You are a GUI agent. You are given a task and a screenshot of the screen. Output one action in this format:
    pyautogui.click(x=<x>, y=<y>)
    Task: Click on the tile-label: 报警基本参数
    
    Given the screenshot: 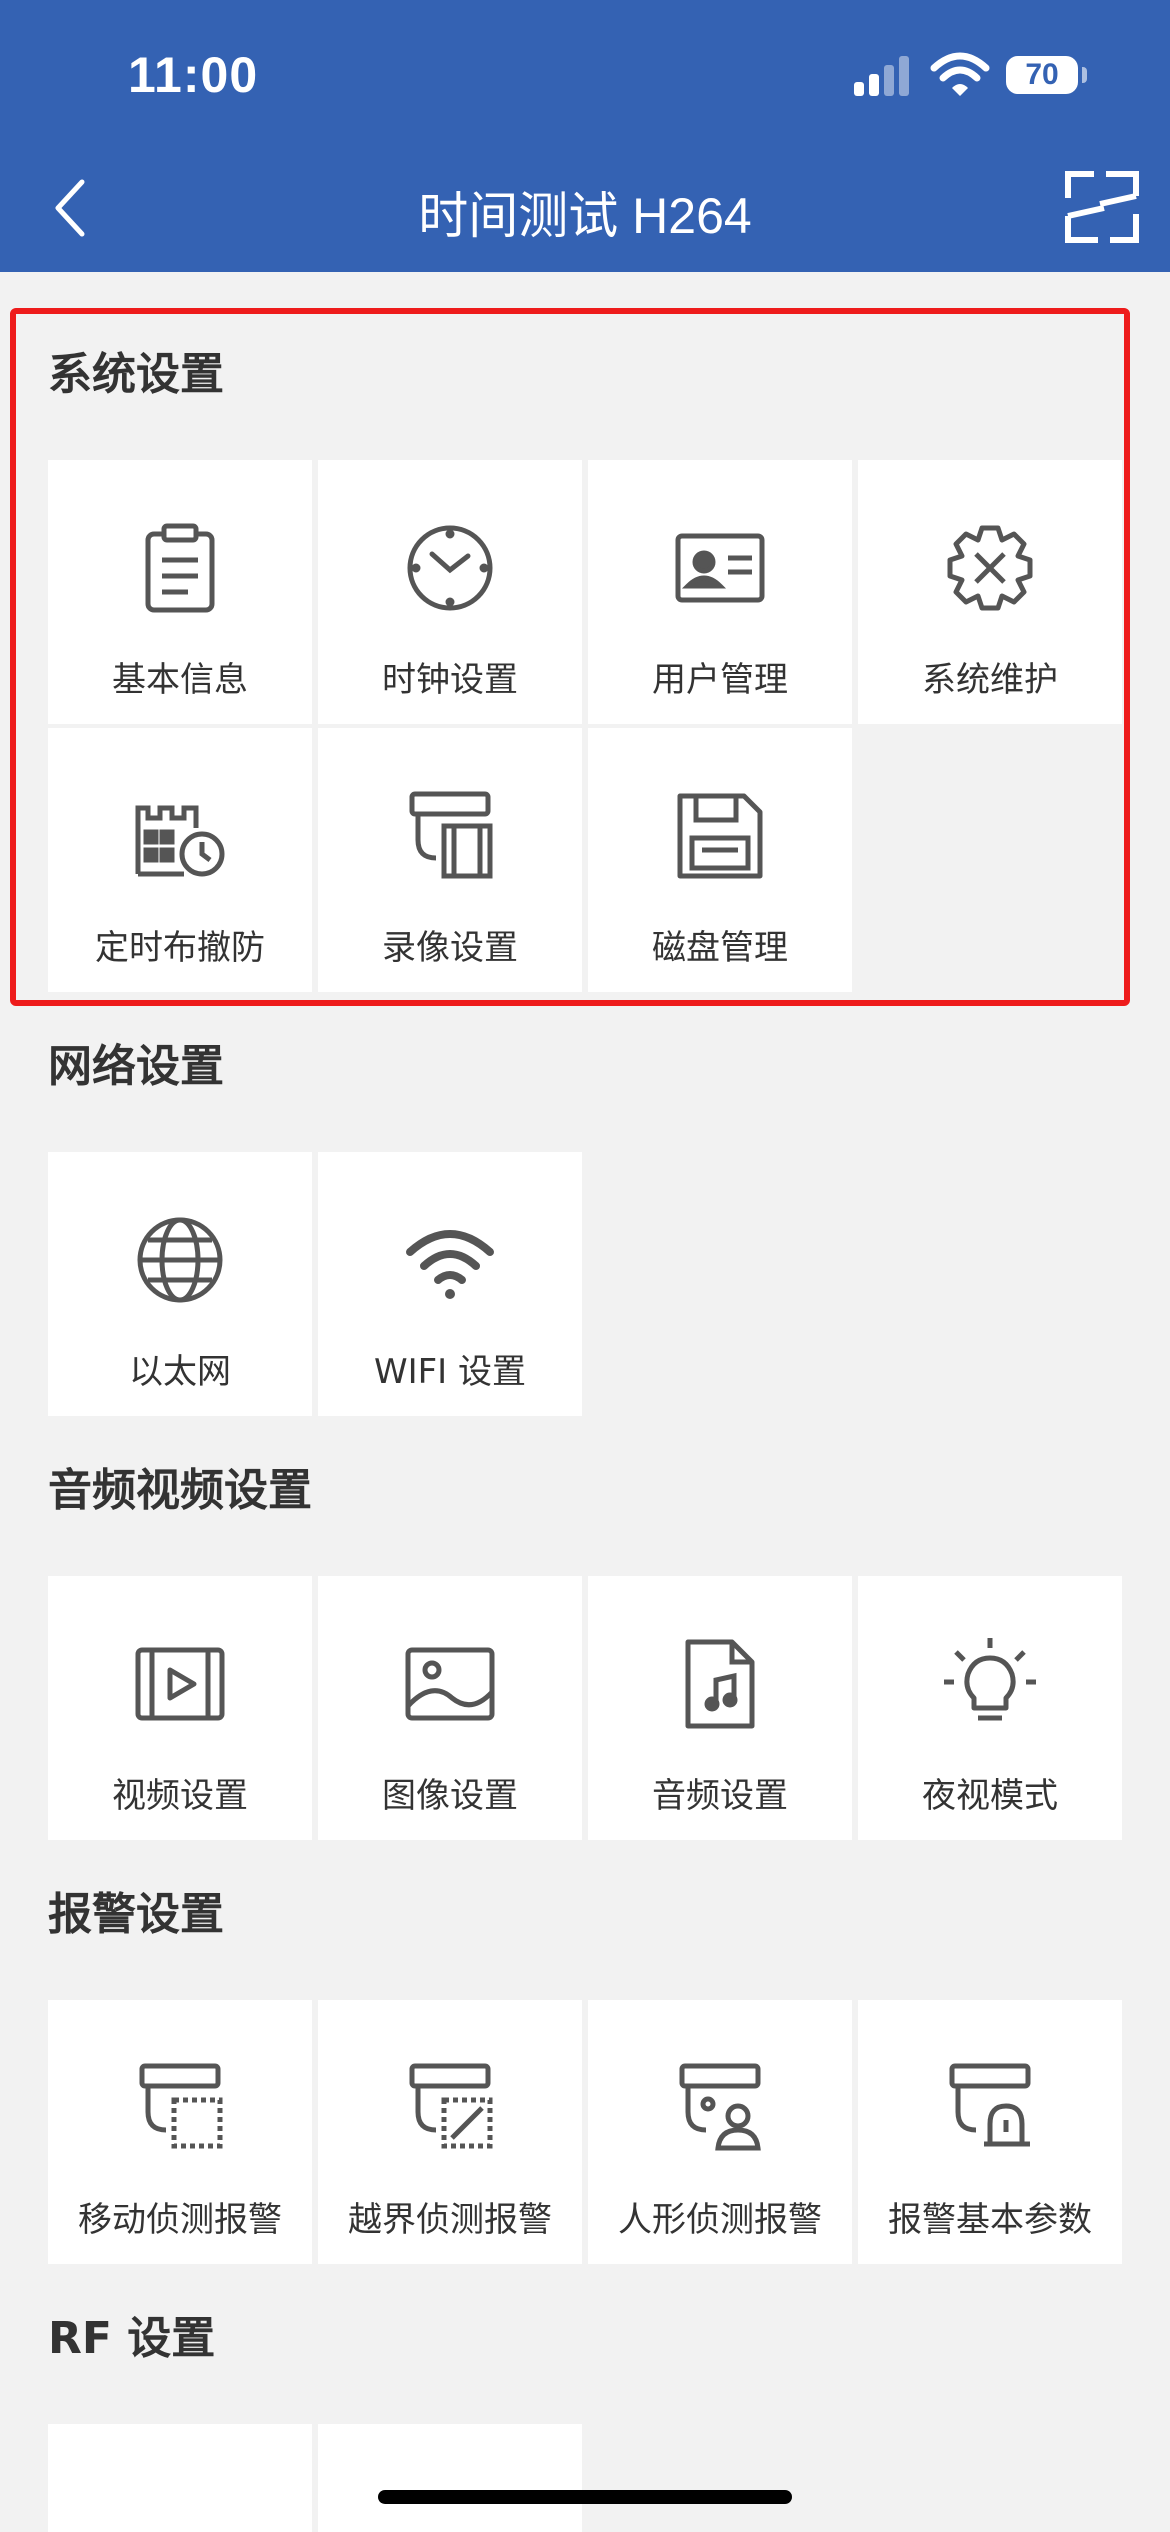 What is the action you would take?
    pyautogui.click(x=990, y=2220)
    